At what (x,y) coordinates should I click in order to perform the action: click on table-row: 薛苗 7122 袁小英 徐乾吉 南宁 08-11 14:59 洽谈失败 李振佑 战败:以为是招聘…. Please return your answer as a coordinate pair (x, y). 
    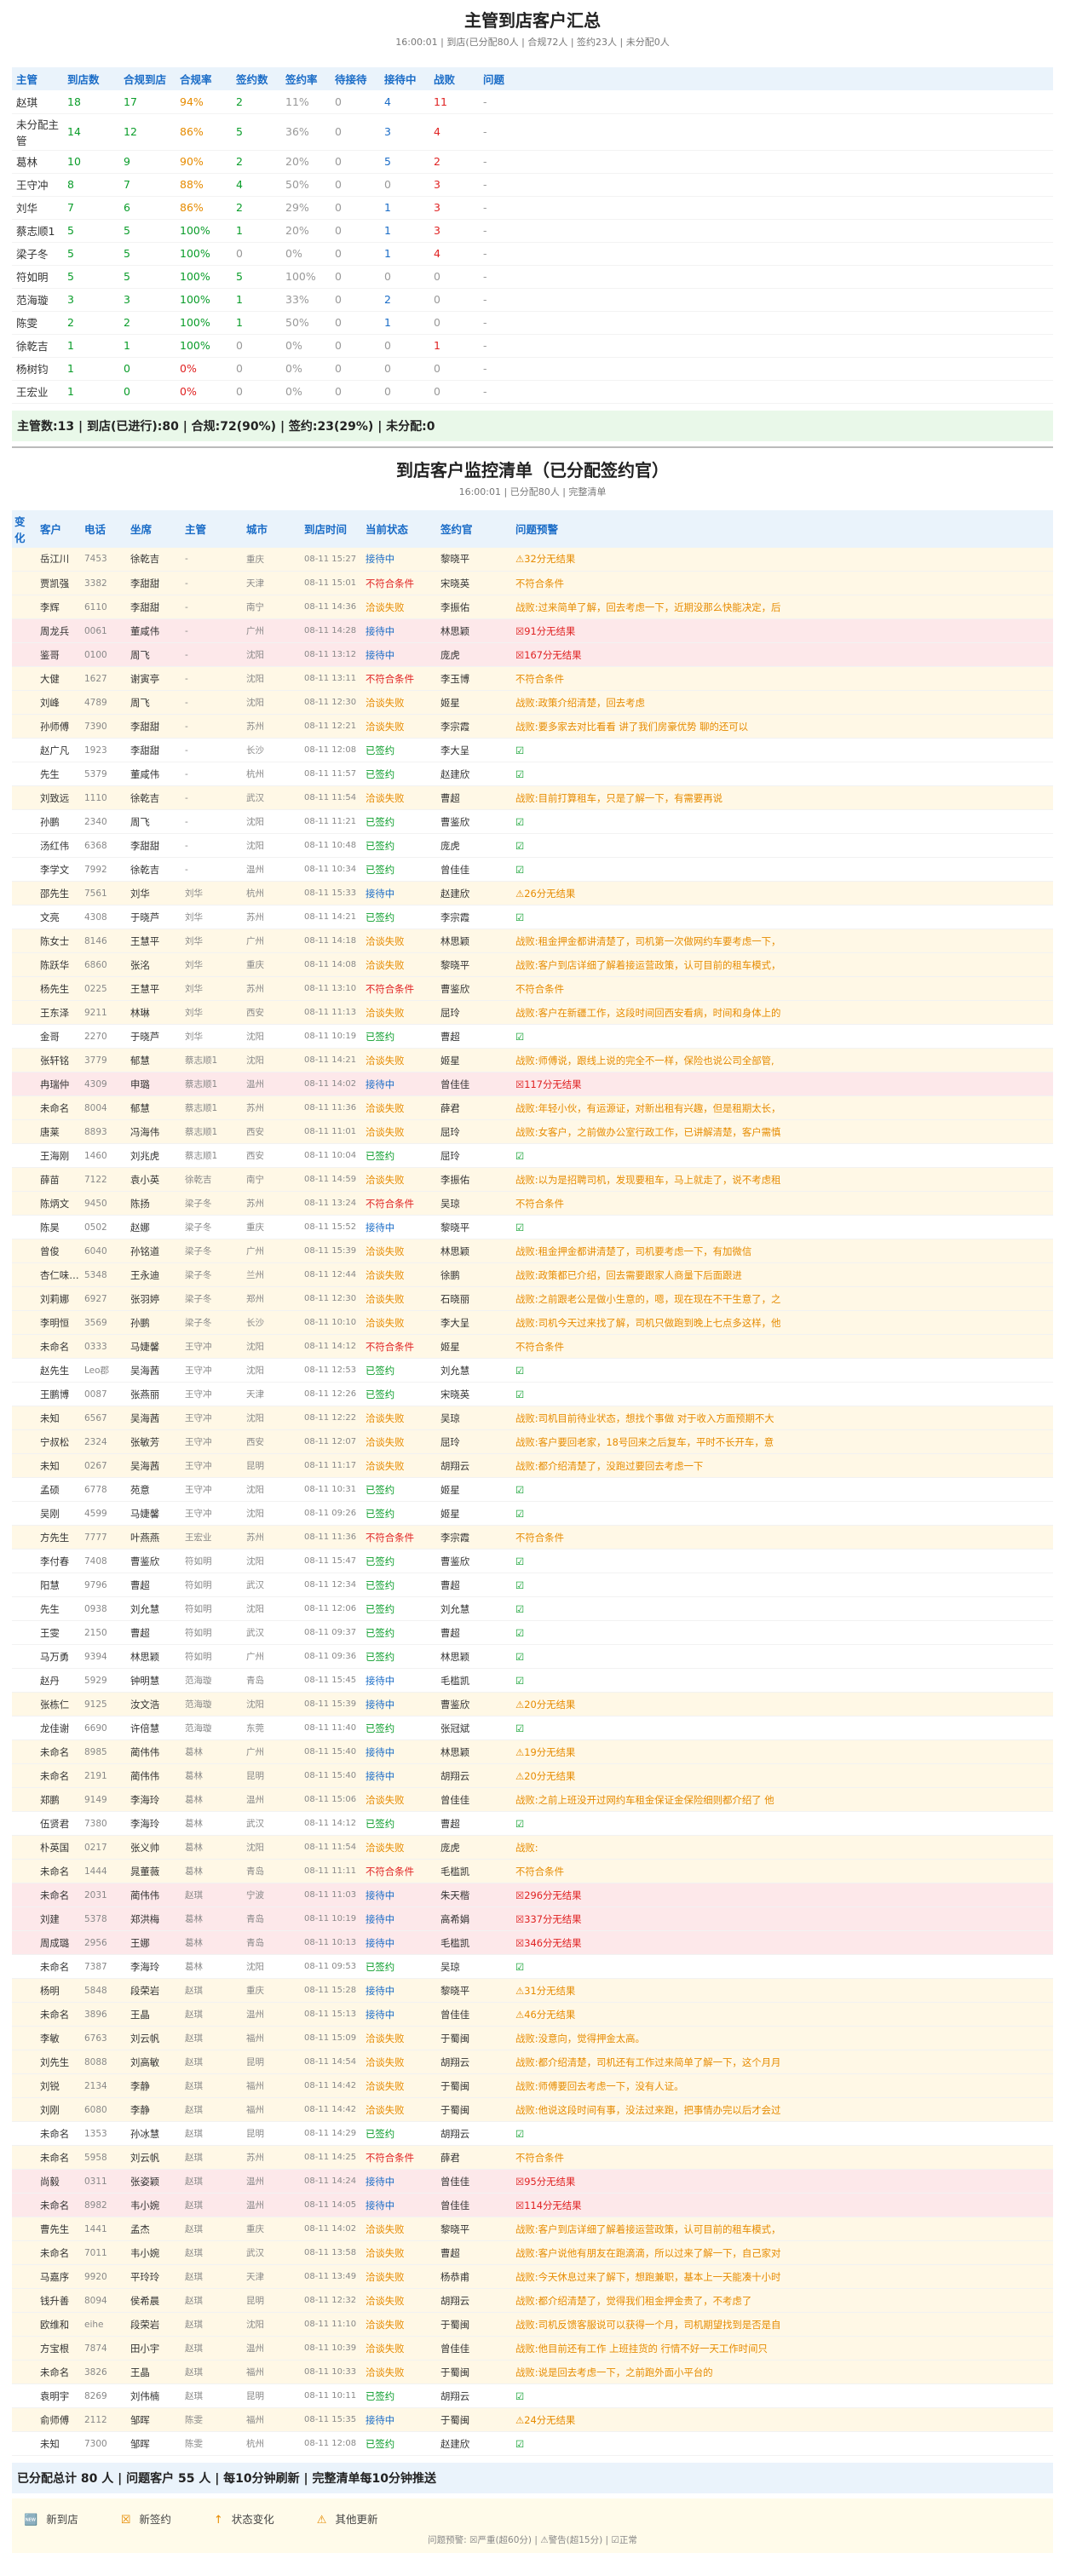
    Looking at the image, I should click on (532, 1179).